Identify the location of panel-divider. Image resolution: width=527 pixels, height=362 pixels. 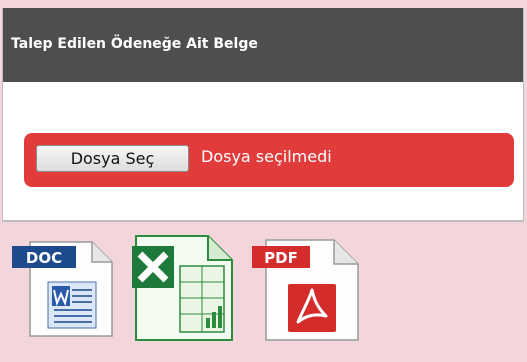
(263, 221).